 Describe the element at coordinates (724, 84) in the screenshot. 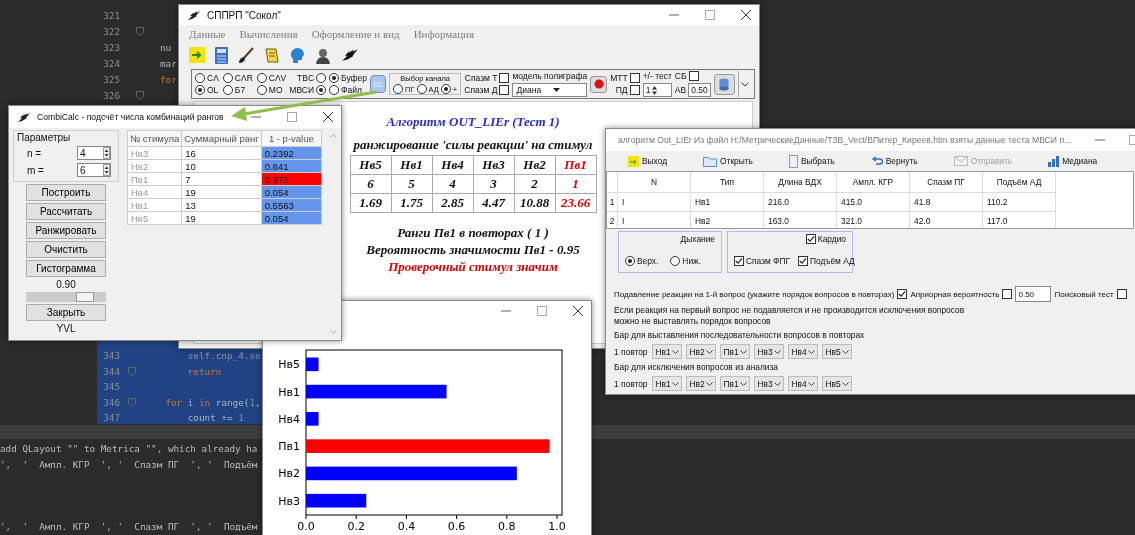

I see `database-button` at that location.